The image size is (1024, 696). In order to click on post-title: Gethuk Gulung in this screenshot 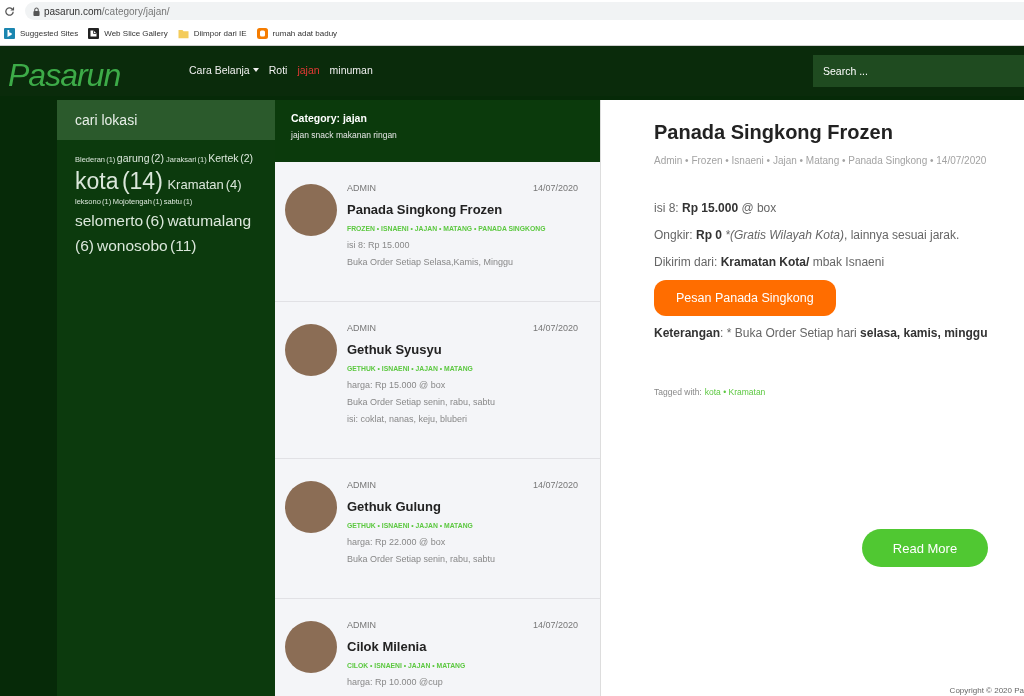, I will do `click(394, 506)`.